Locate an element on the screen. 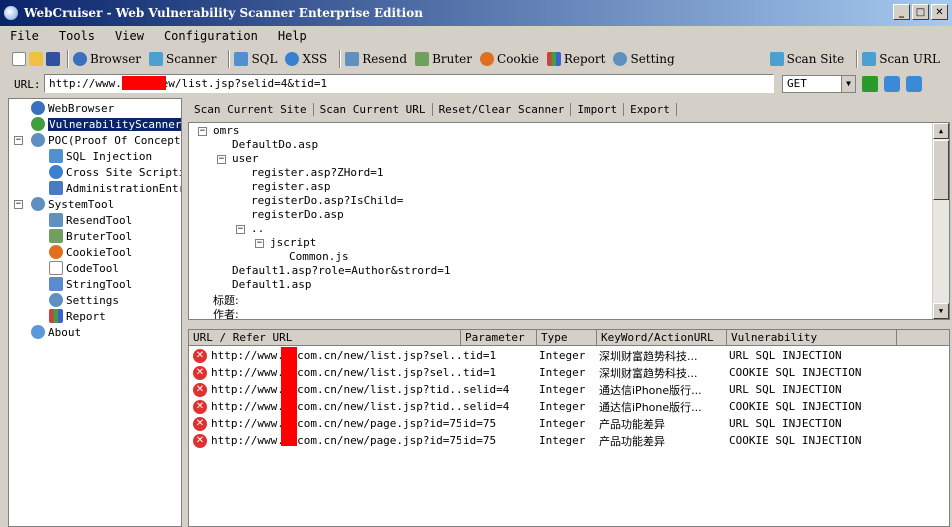  column-header-parameter: Parameter is located at coordinates (499, 338).